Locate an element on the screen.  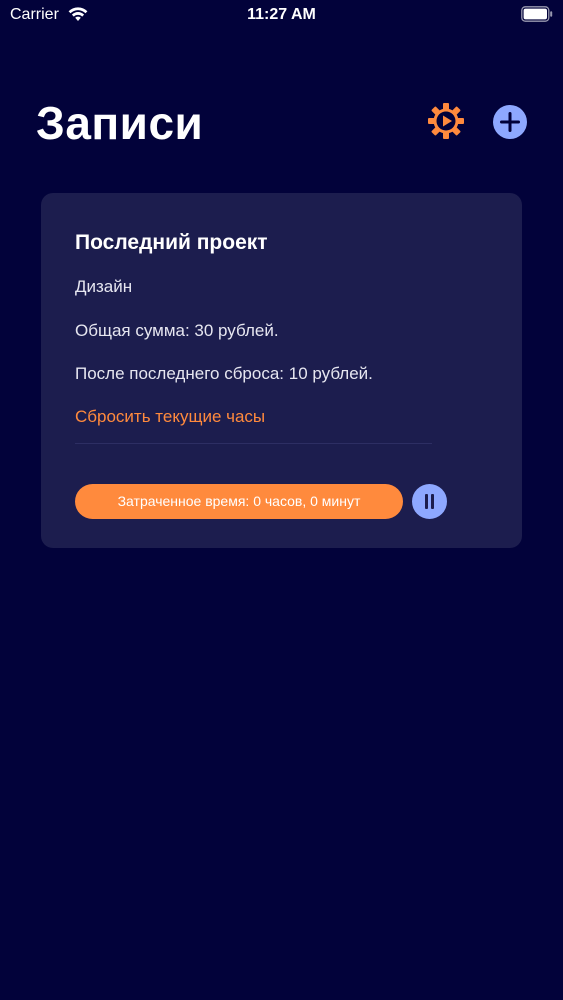
since-reset-amount: После последнего сброса: 10 рублей. is located at coordinates (224, 373).